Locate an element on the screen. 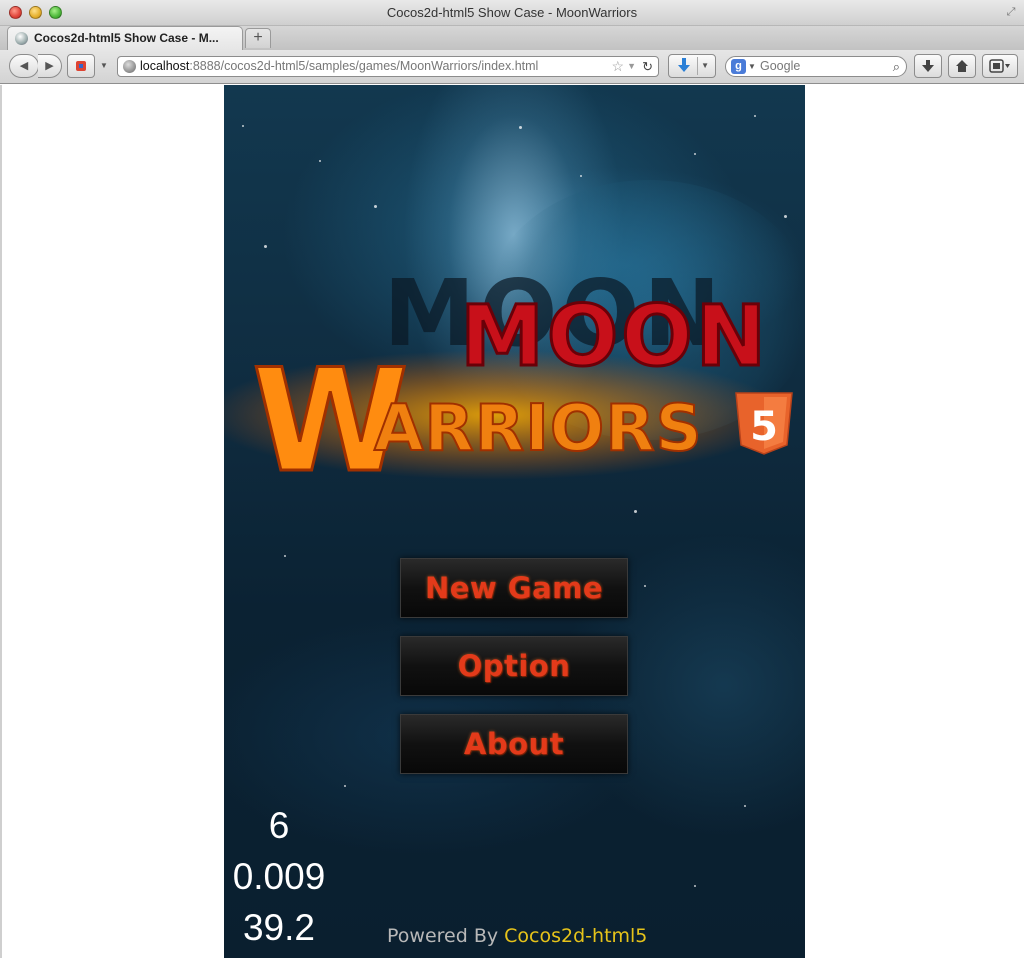 The image size is (1024, 958). home-button is located at coordinates (962, 66).